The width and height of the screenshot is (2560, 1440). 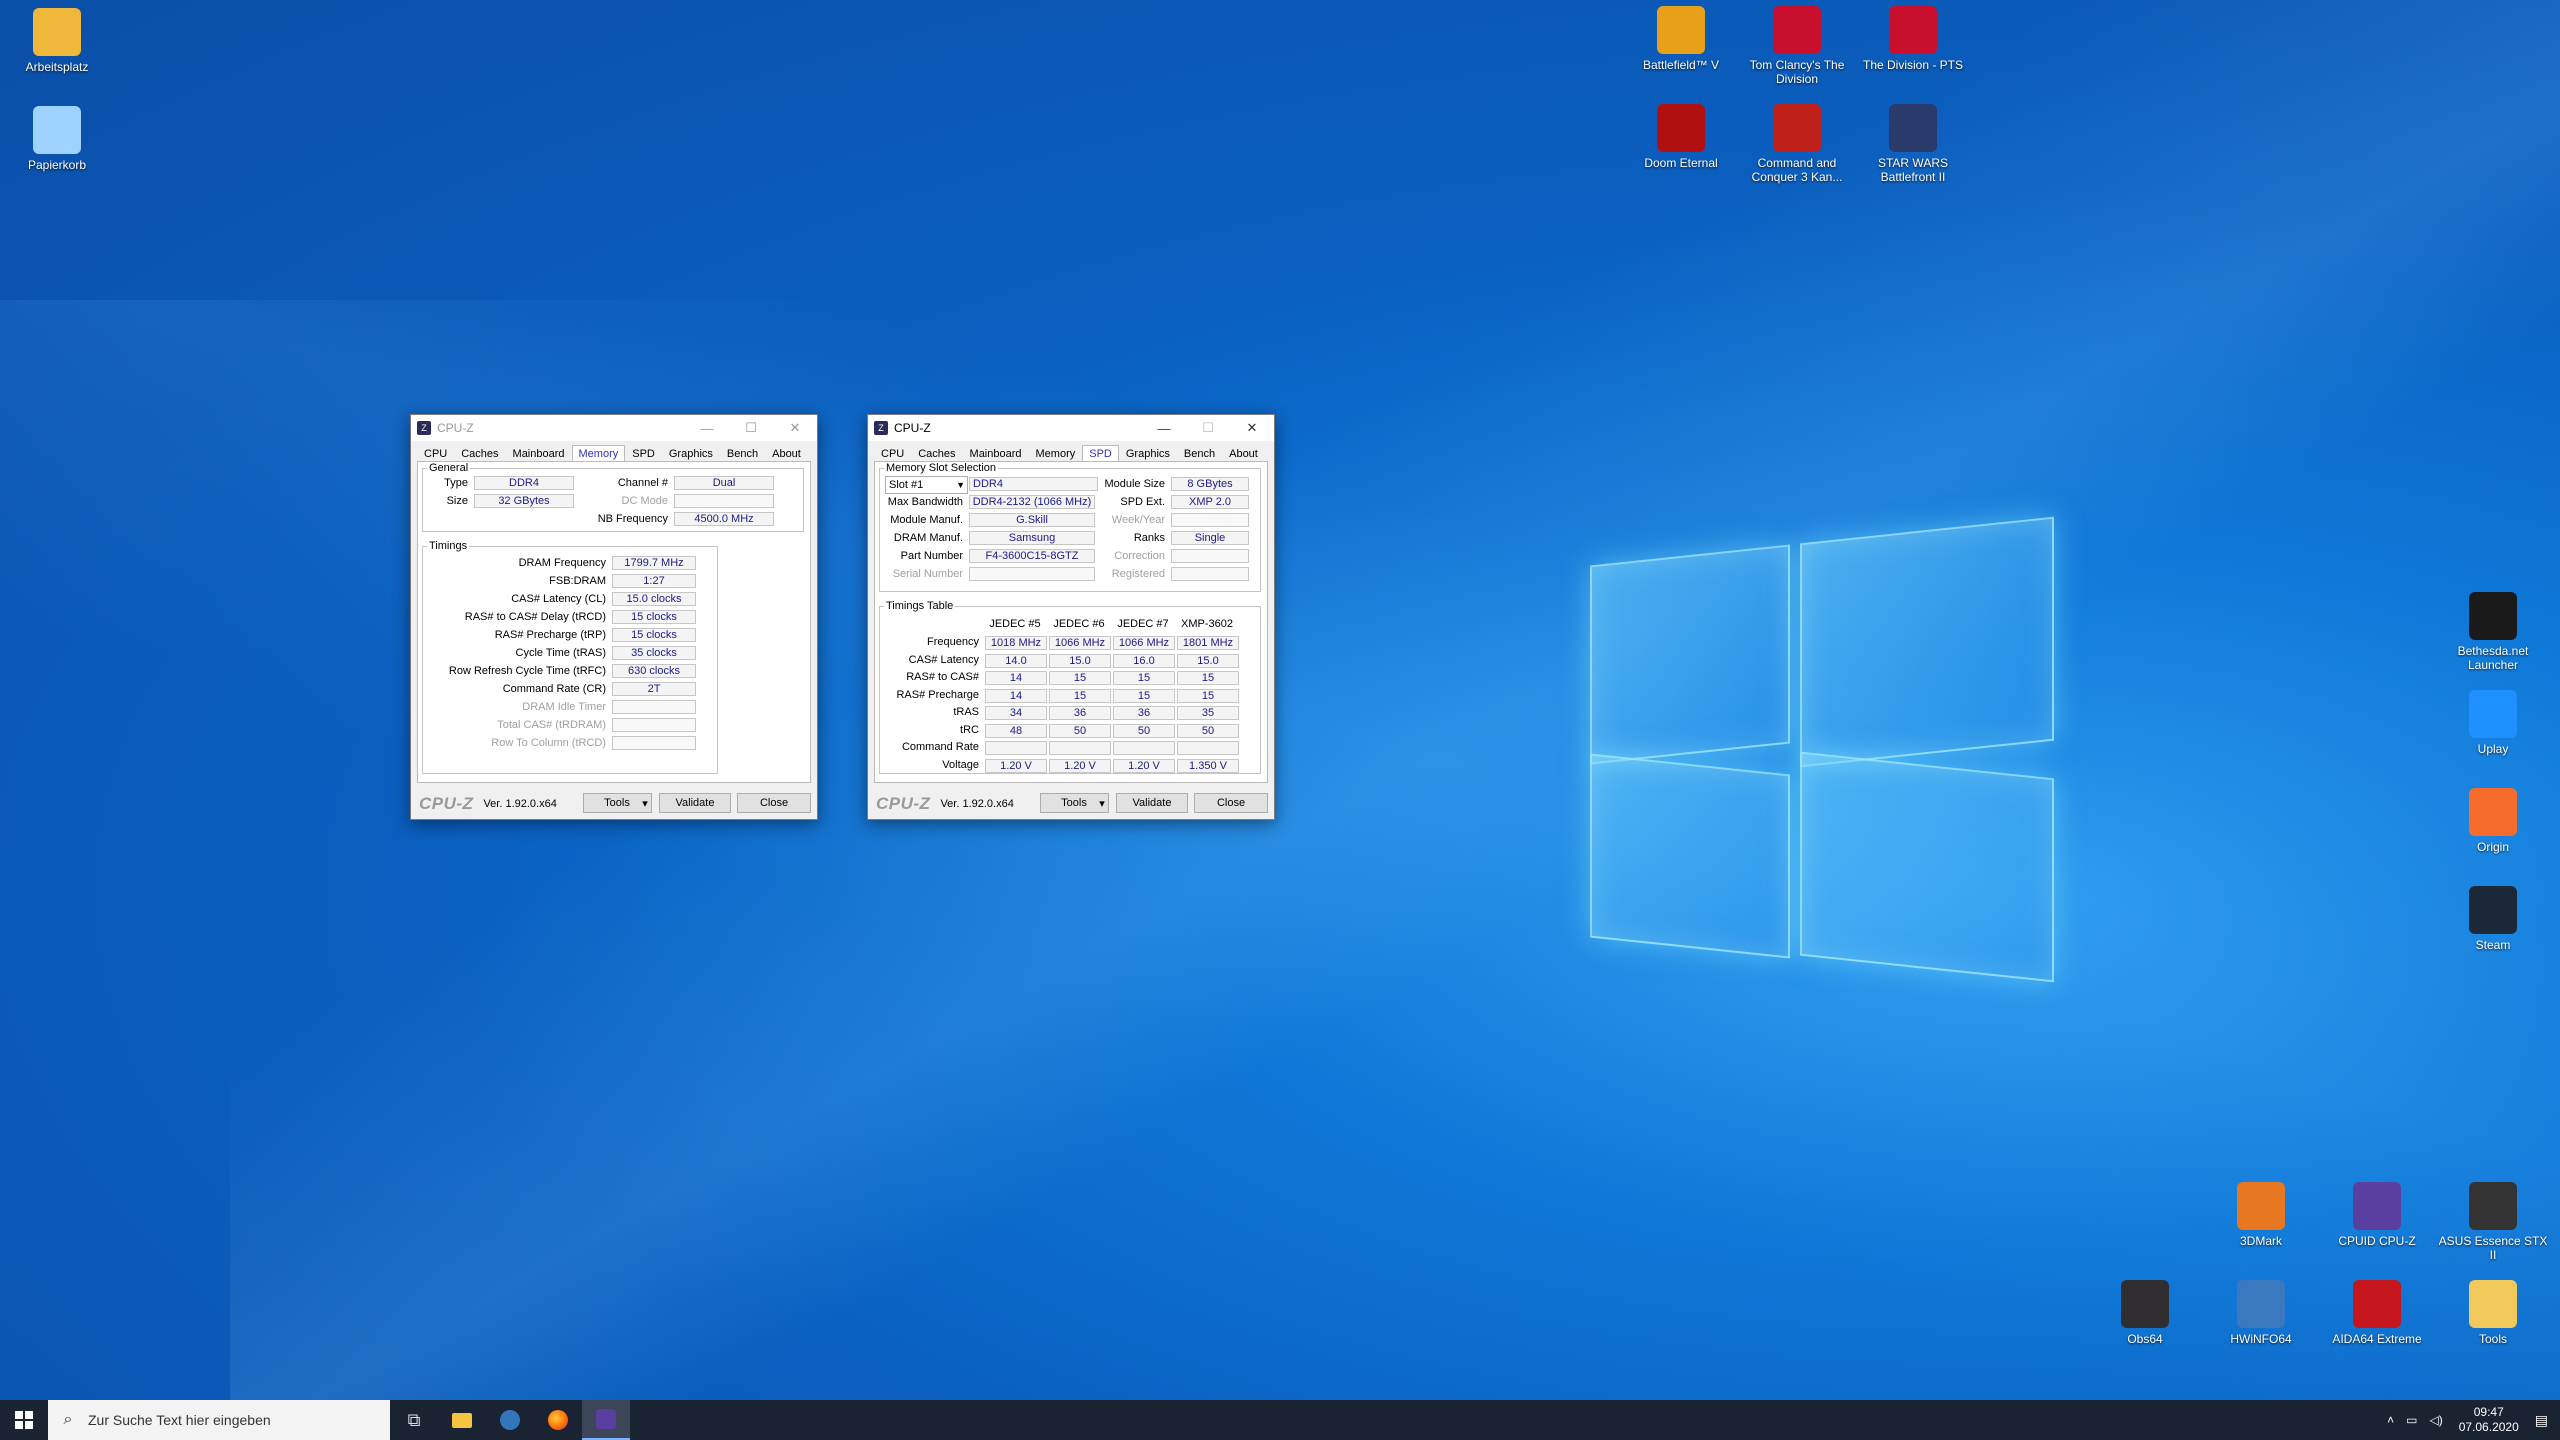 What do you see at coordinates (2377, 1206) in the screenshot?
I see `cpuz-icon` at bounding box center [2377, 1206].